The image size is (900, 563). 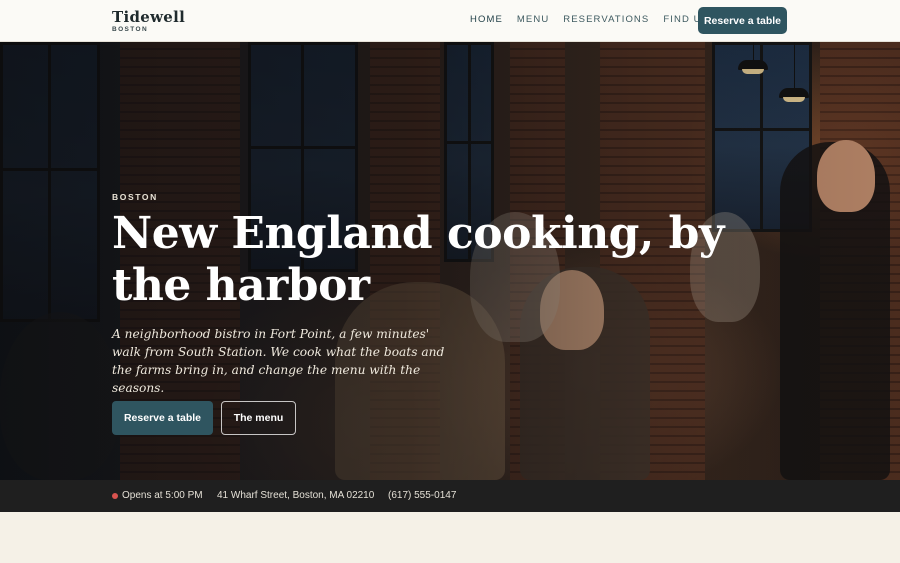 What do you see at coordinates (422, 495) in the screenshot?
I see `phone-link: (617) 555-0147` at bounding box center [422, 495].